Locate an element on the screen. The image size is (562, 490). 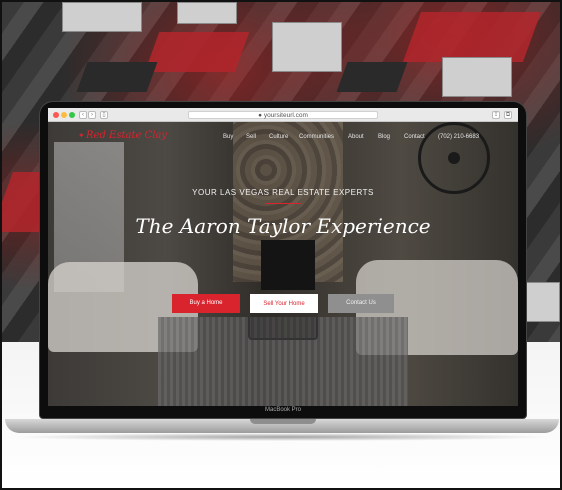
nav-item-communities: Communities is located at coordinates (316, 137).